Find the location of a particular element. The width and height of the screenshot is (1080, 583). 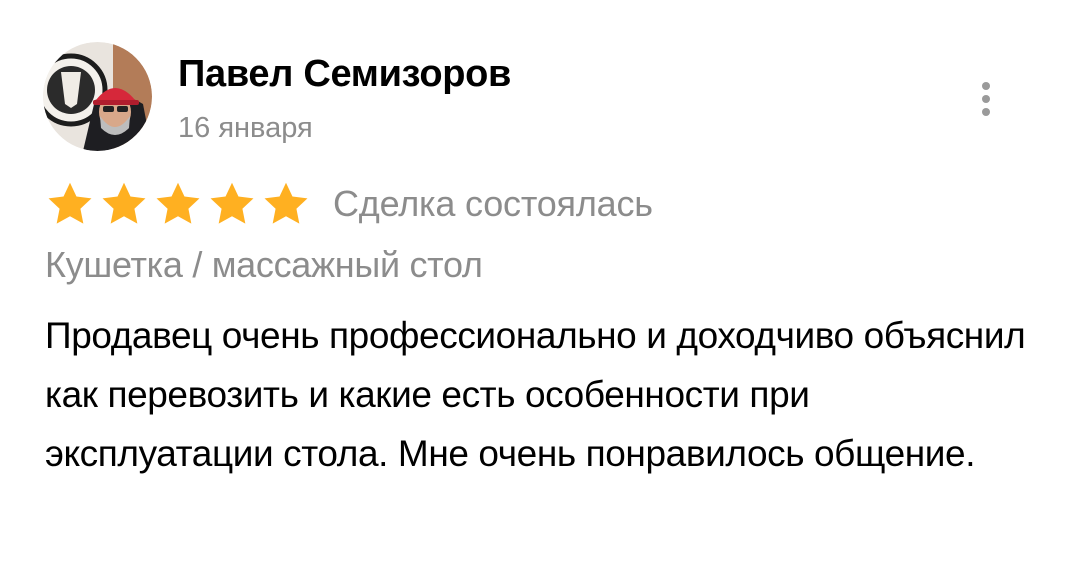

more-vertical-icon is located at coordinates (986, 99).